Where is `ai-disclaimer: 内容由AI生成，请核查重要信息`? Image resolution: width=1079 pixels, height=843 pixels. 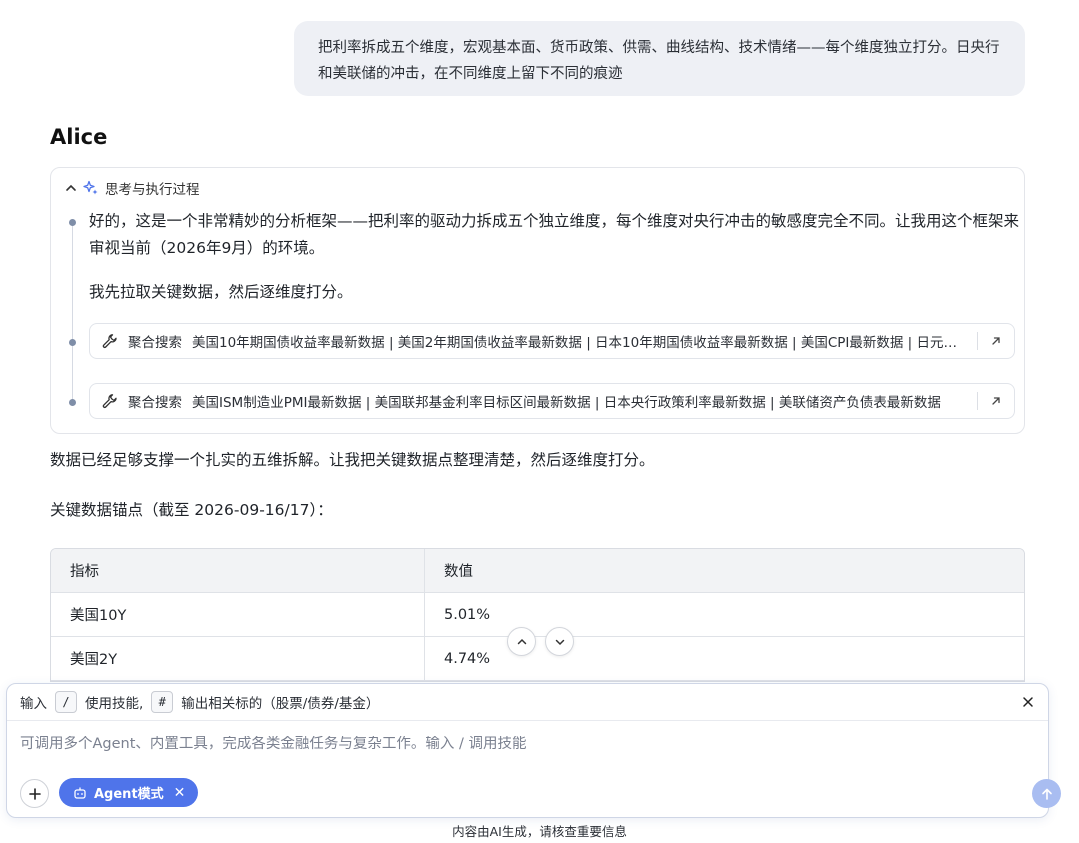 ai-disclaimer: 内容由AI生成，请核查重要信息 is located at coordinates (539, 831).